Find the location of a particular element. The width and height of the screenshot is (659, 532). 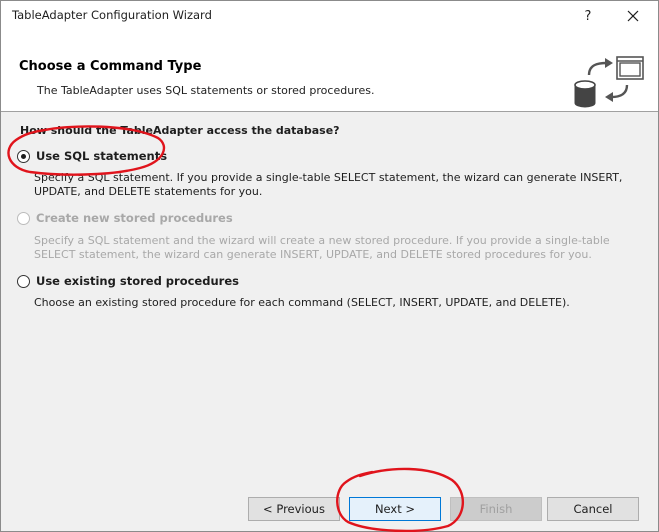

close-button is located at coordinates (633, 16).